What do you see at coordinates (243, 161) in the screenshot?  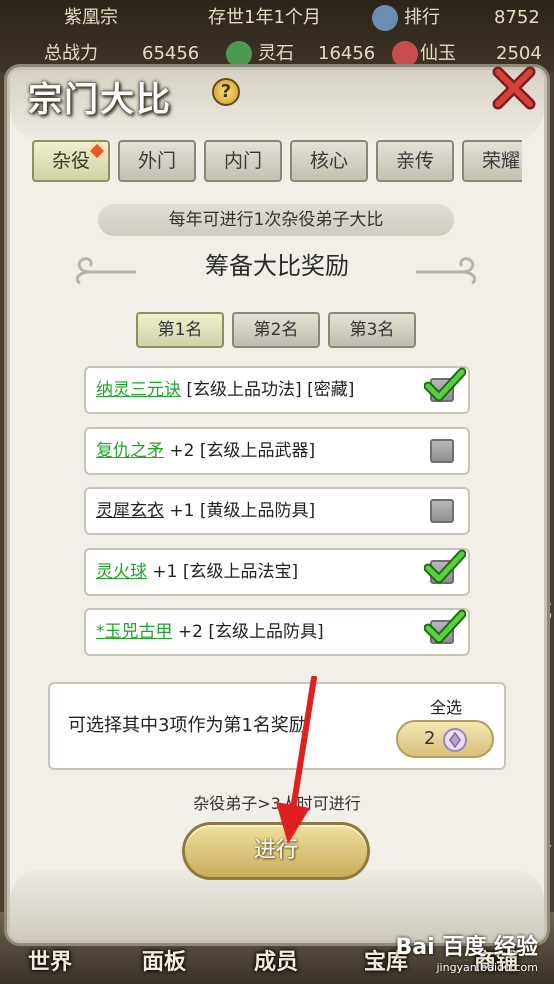 I see `tab-inner: 内门` at bounding box center [243, 161].